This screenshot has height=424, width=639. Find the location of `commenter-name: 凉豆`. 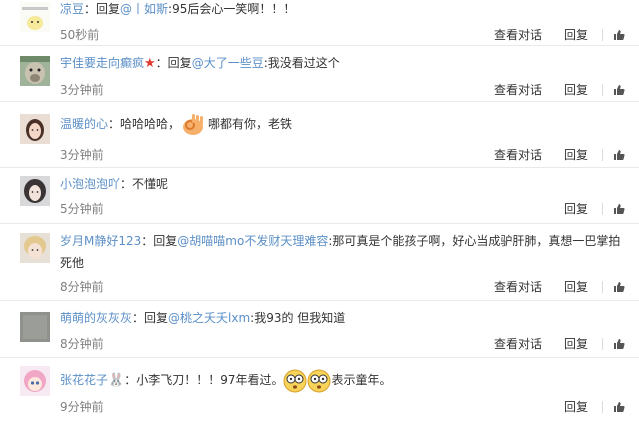

commenter-name: 凉豆 is located at coordinates (72, 9).